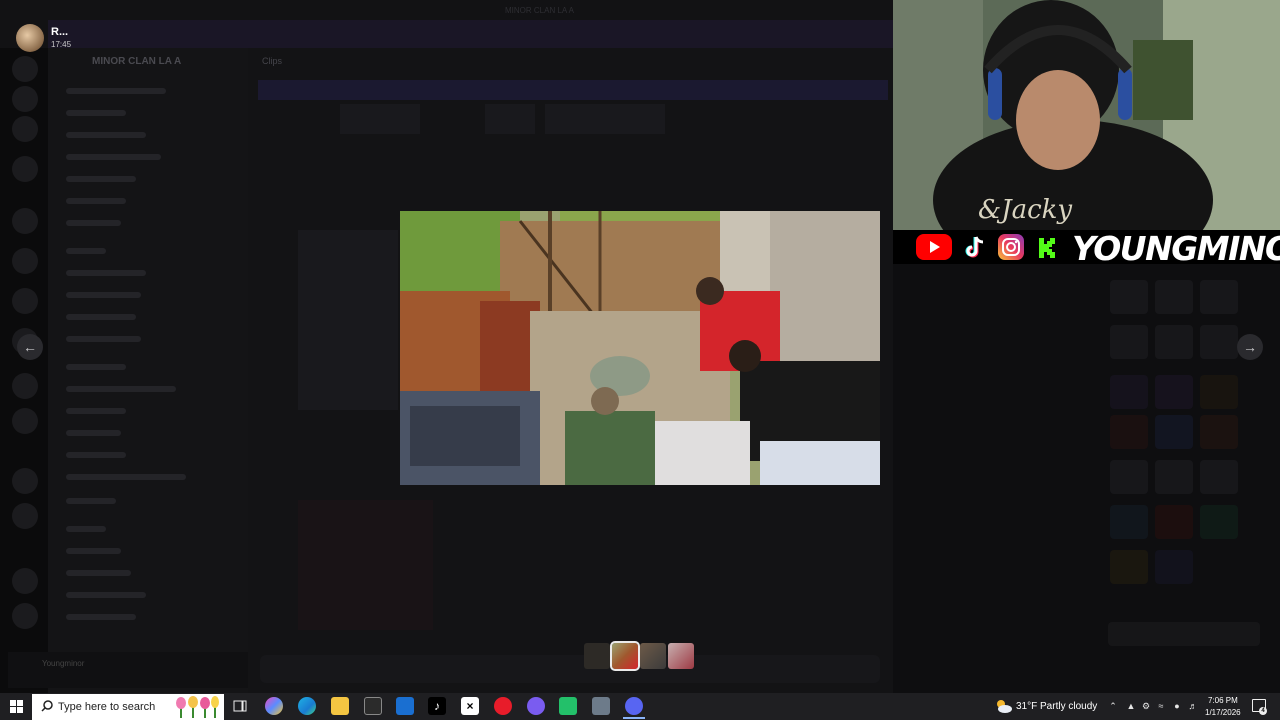 The image size is (1280, 720). I want to click on poster-avatar, so click(30, 38).